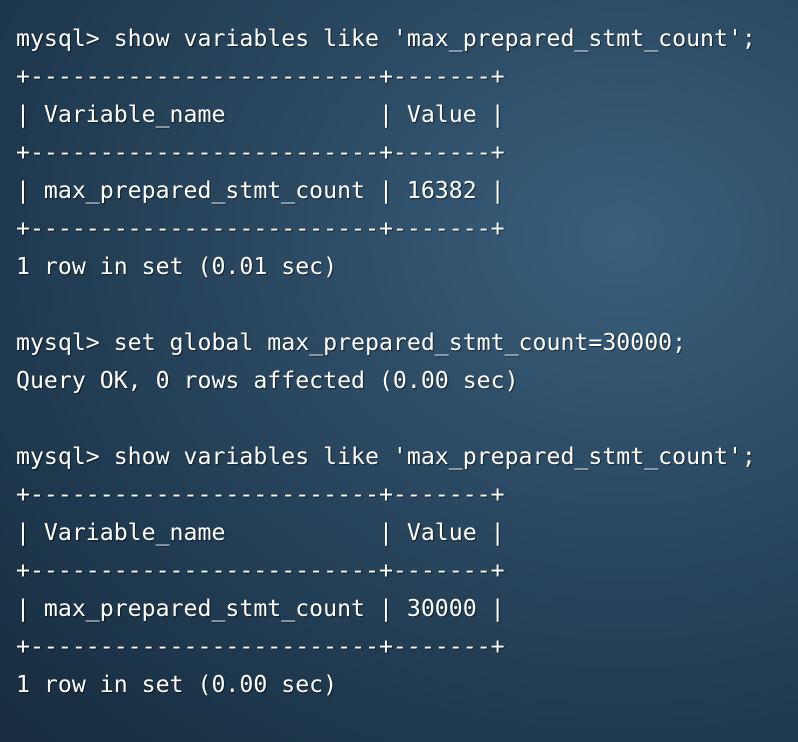 The width and height of the screenshot is (798, 742). I want to click on query-ok-message: Query OK, 0 rows affected (0.00 sec), so click(267, 380).